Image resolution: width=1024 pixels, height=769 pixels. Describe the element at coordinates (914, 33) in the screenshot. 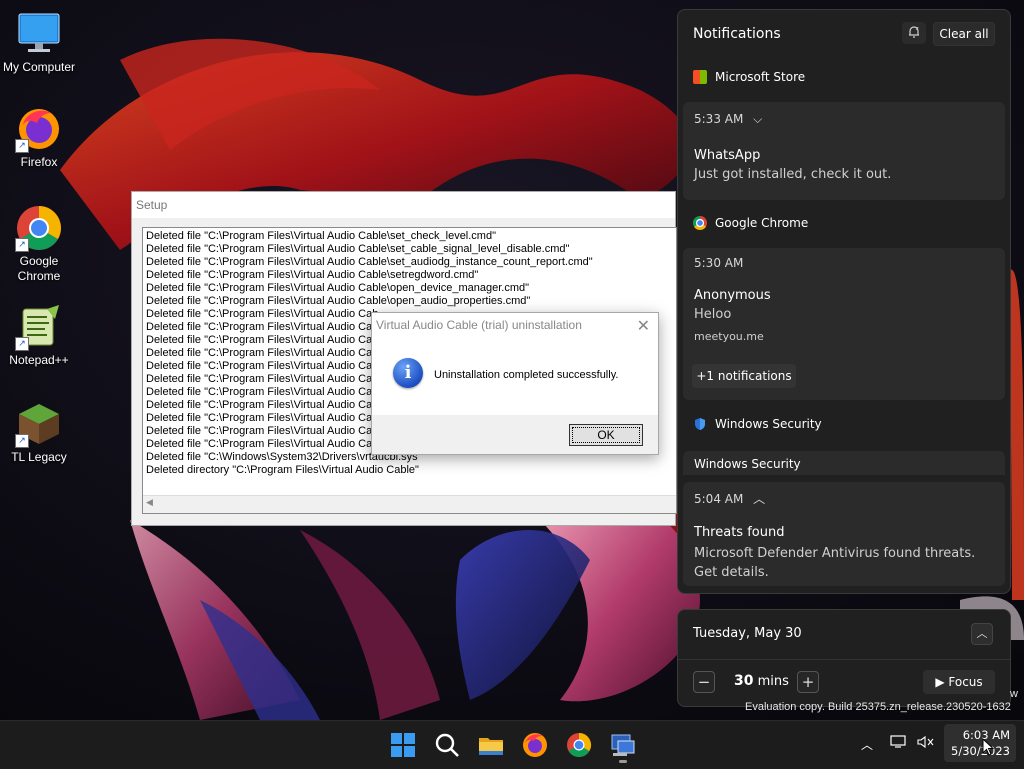

I see `do-not-disturb-icon: z` at that location.